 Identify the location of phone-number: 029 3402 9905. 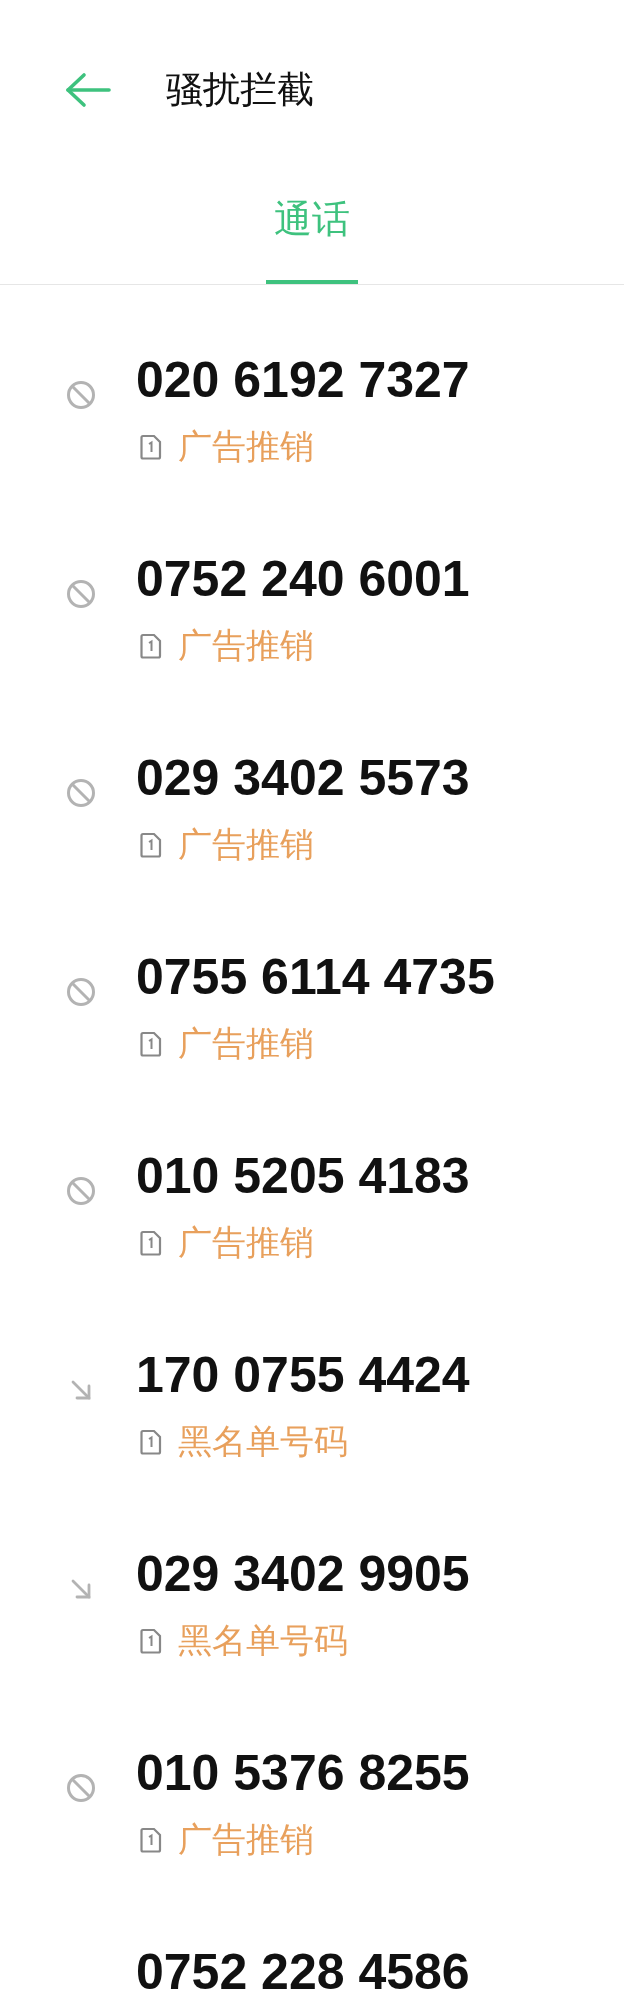
(303, 1574).